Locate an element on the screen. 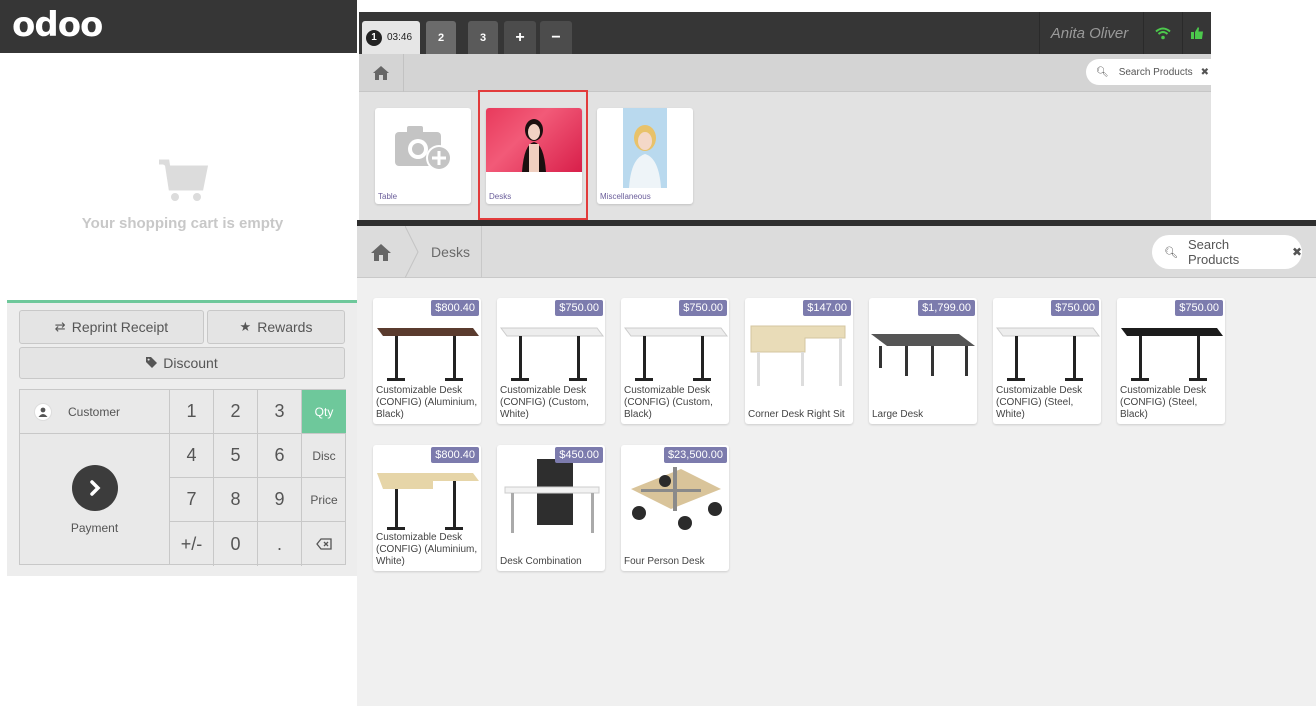  category-tile-miscellaneous: Miscellaneous is located at coordinates (645, 156).